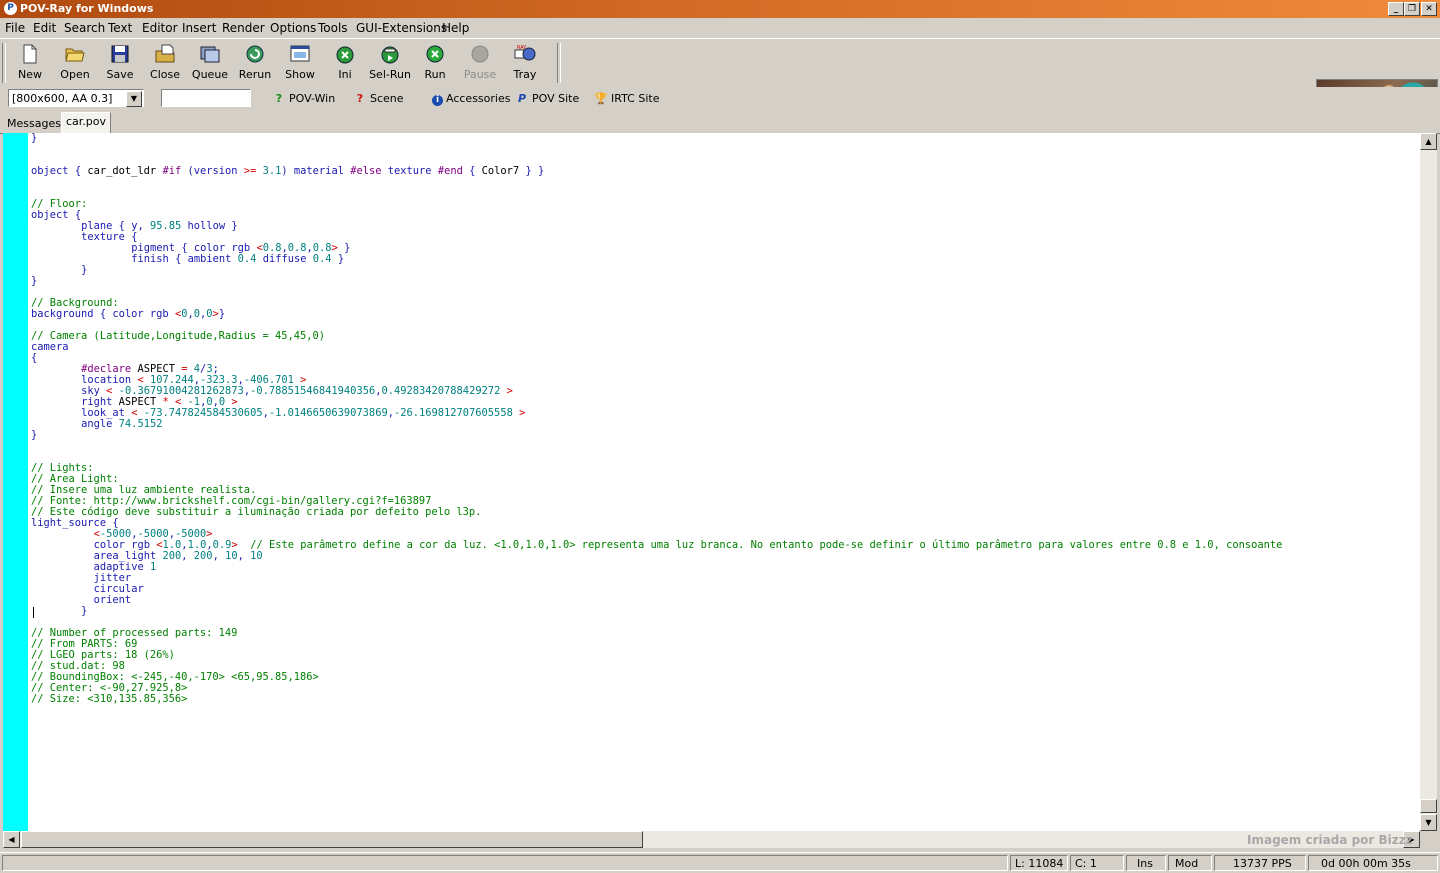 The height and width of the screenshot is (873, 1440). Describe the element at coordinates (243, 28) in the screenshot. I see `menu-render: Render` at that location.